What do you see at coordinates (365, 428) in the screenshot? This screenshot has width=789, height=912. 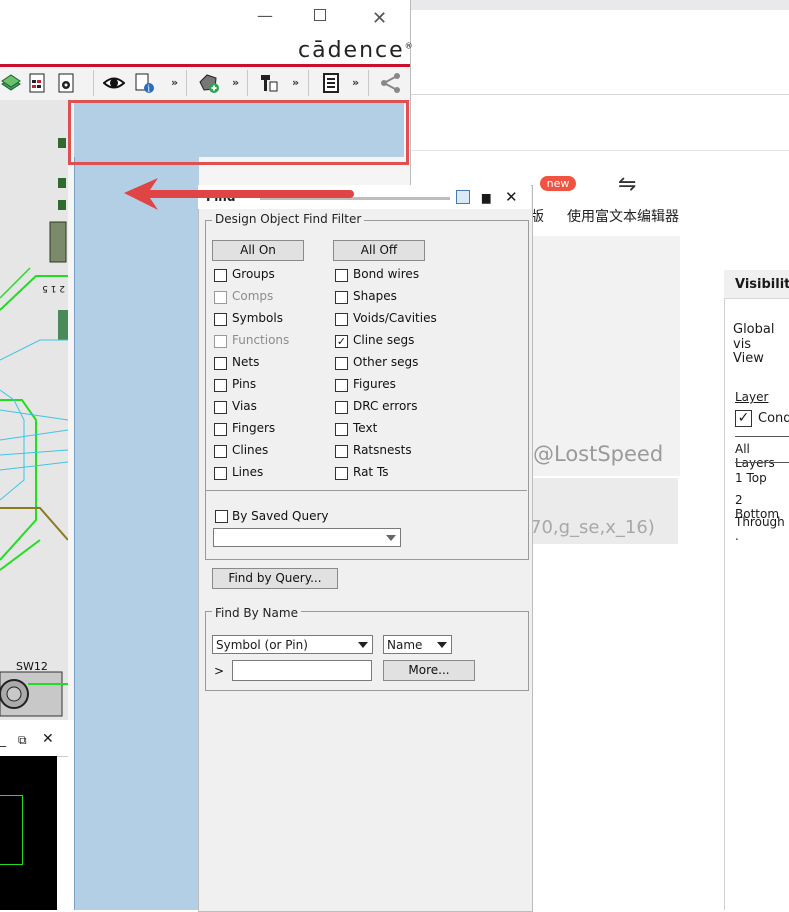 I see `right-filter-label: Text` at bounding box center [365, 428].